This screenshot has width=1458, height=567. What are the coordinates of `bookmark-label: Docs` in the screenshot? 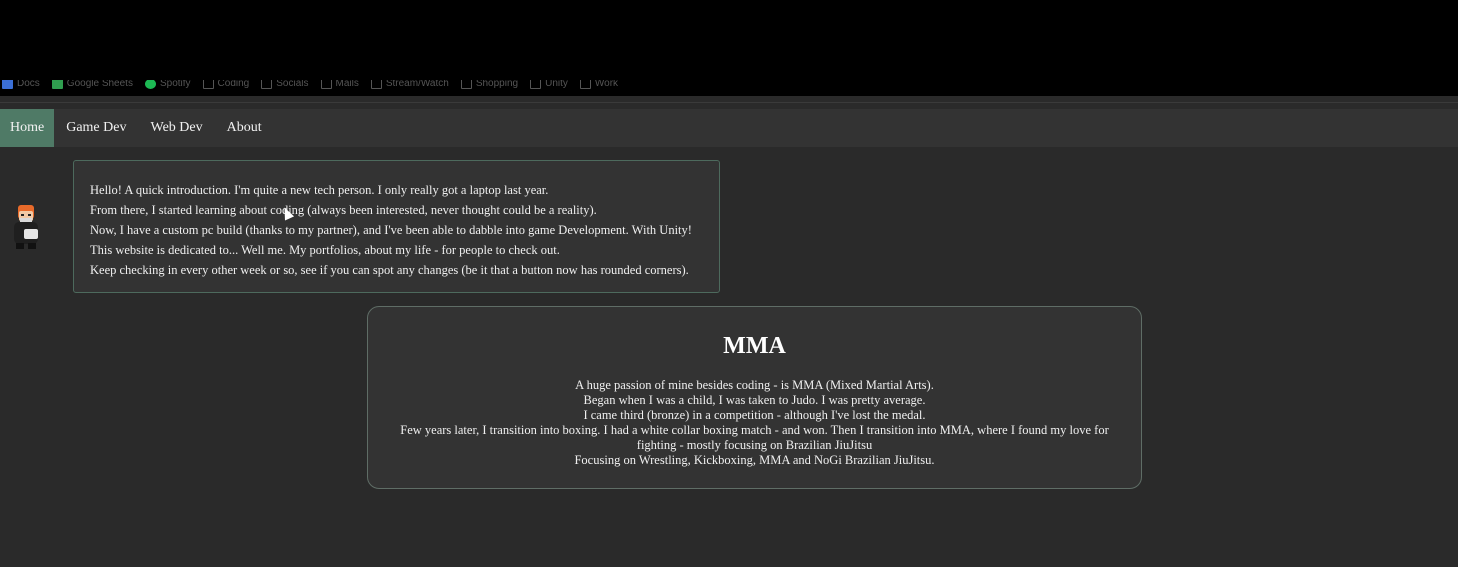 It's located at (28, 84).